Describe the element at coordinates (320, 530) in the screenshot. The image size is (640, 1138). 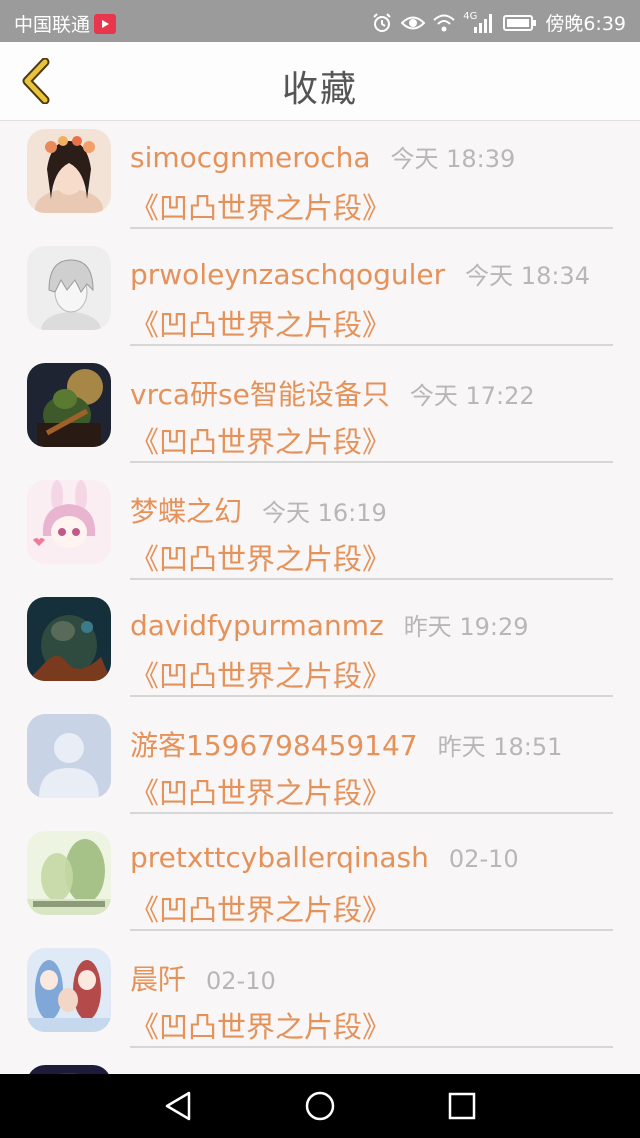
I see `list-item: 梦蝶之幻 今天 16:19 《凹凸世界之片段》` at that location.